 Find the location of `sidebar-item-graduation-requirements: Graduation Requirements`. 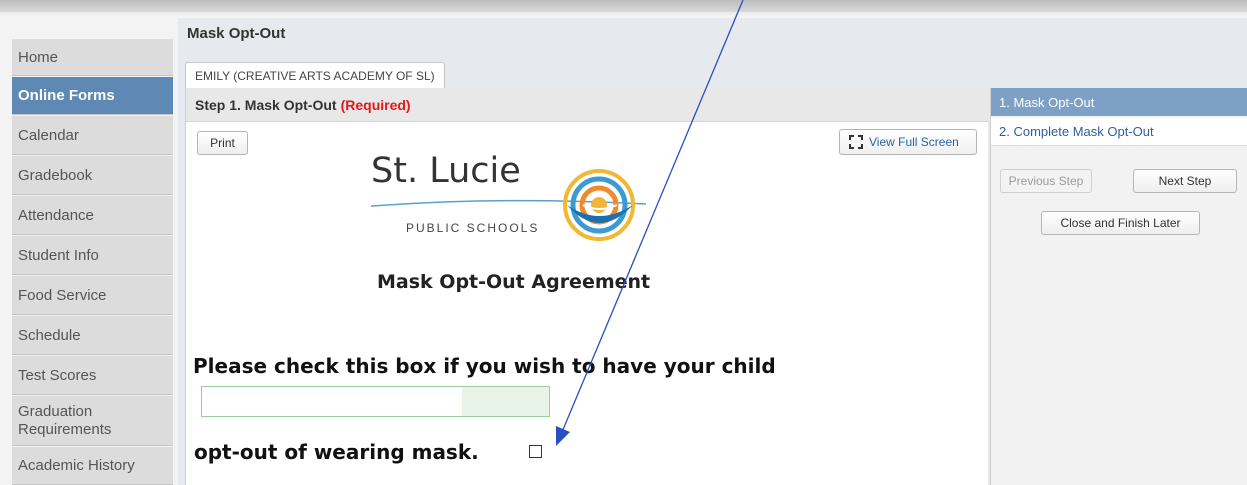

sidebar-item-graduation-requirements: Graduation Requirements is located at coordinates (92, 421).